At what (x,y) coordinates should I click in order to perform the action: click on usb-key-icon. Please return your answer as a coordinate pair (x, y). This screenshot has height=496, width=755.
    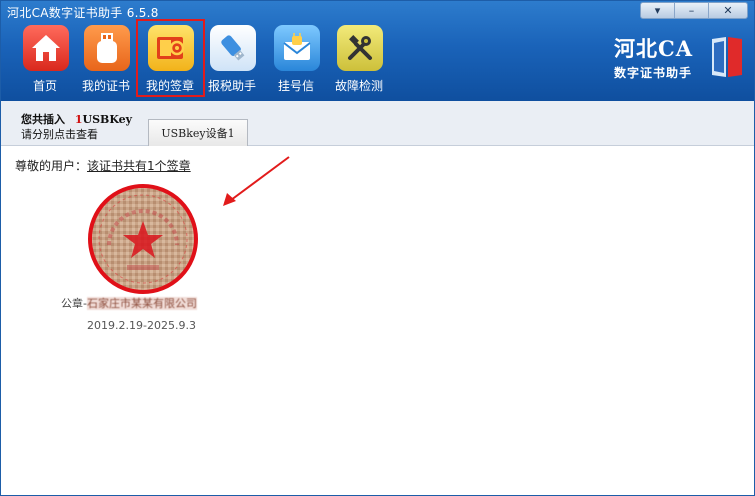
    Looking at the image, I should click on (107, 48).